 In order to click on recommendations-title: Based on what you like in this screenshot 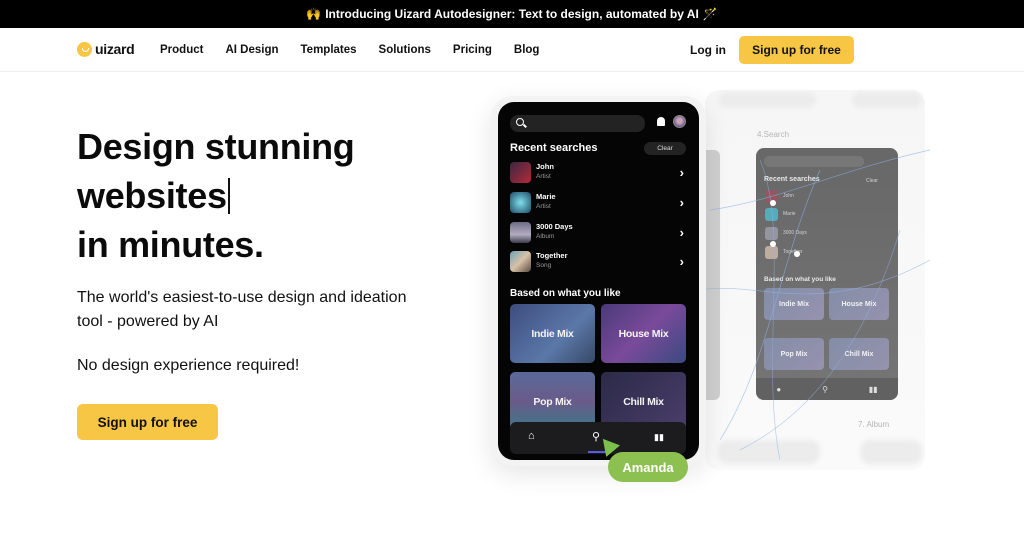, I will do `click(565, 293)`.